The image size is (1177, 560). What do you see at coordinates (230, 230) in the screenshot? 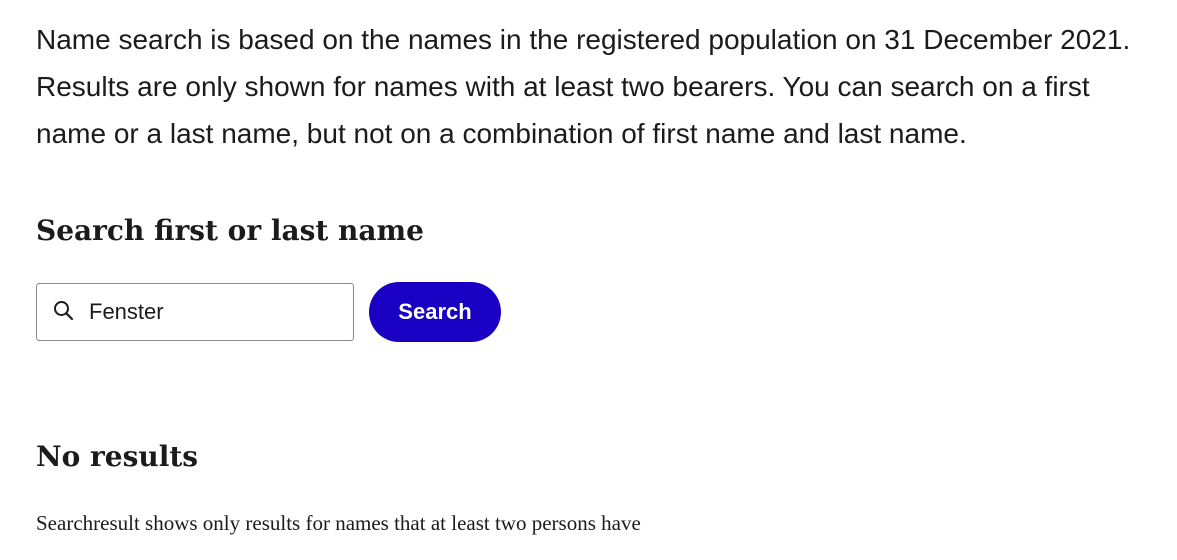
I see `search-heading: Search first or last name` at bounding box center [230, 230].